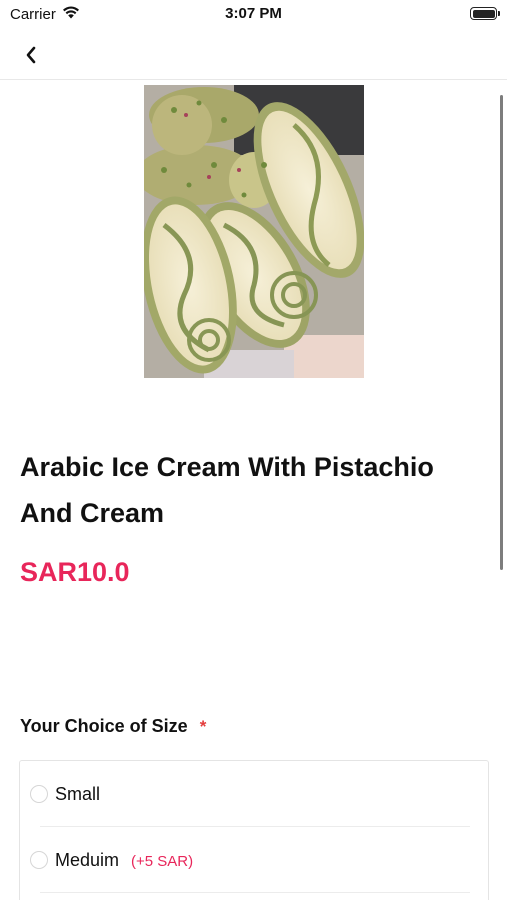 Image resolution: width=507 pixels, height=900 pixels. What do you see at coordinates (162, 861) in the screenshot?
I see `option-price-extra: (+5 SAR)` at bounding box center [162, 861].